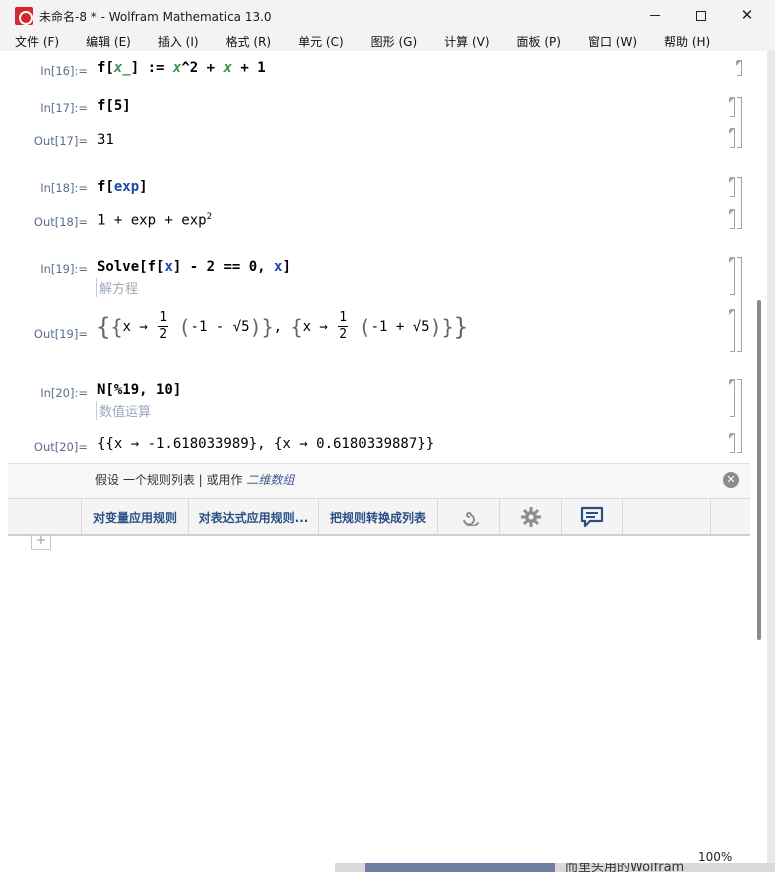 The image size is (775, 872). What do you see at coordinates (122, 187) in the screenshot?
I see `input-cell-18: f[exp]` at bounding box center [122, 187].